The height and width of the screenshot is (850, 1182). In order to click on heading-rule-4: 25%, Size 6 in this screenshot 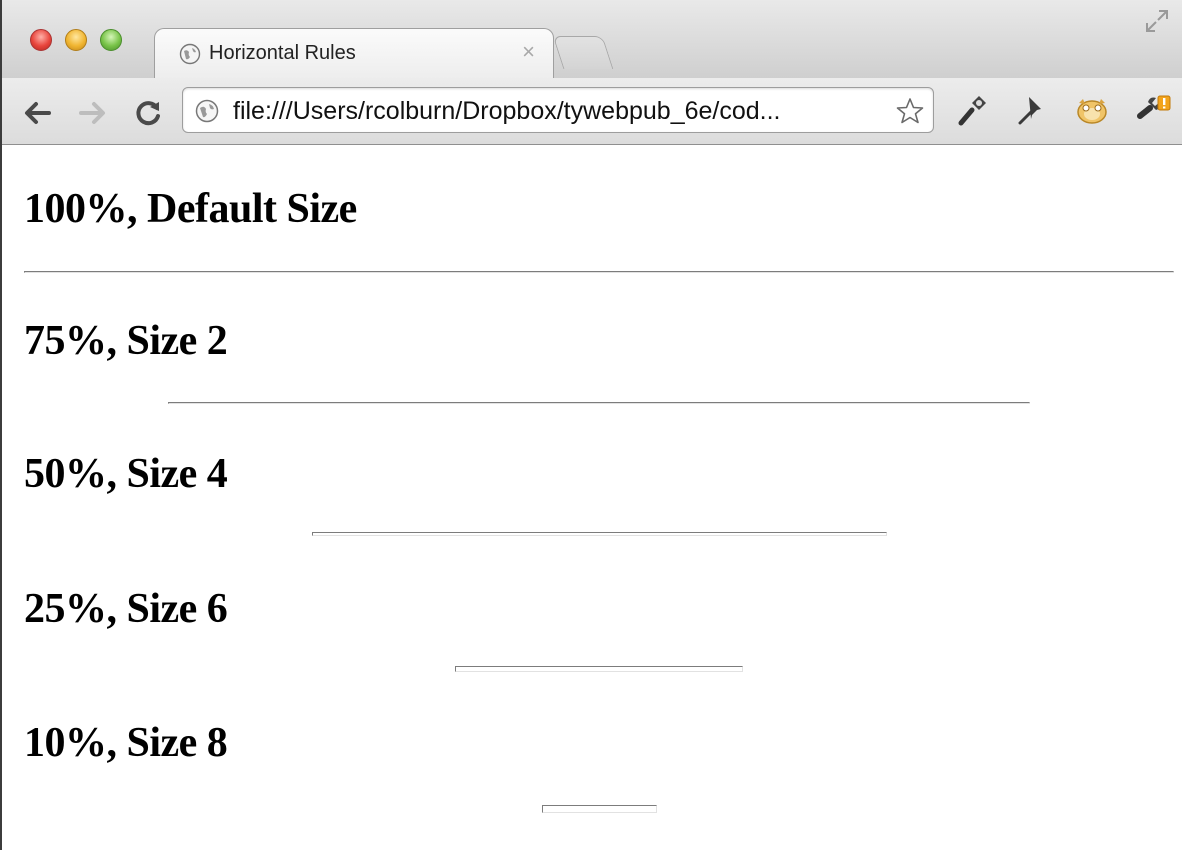, I will do `click(126, 609)`.